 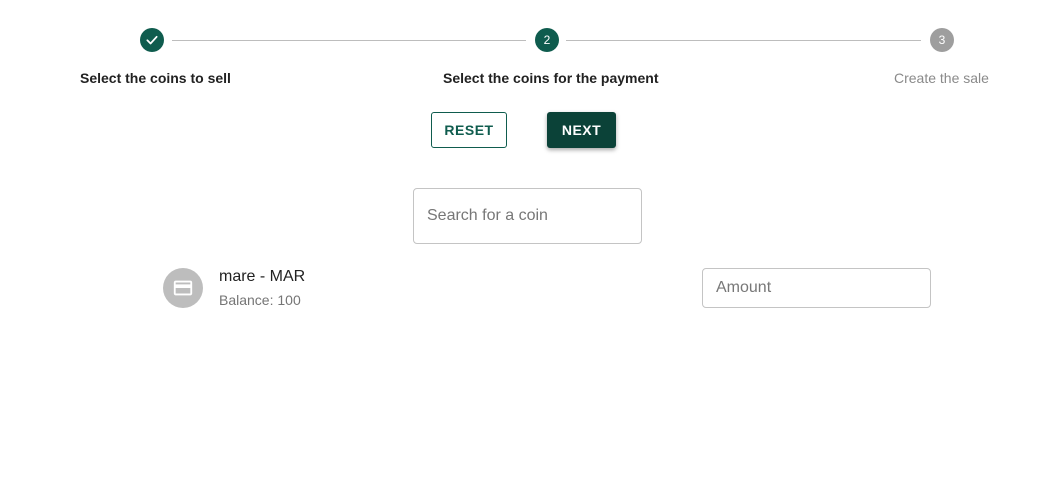 I want to click on step-3-indicator: 3, so click(x=942, y=40).